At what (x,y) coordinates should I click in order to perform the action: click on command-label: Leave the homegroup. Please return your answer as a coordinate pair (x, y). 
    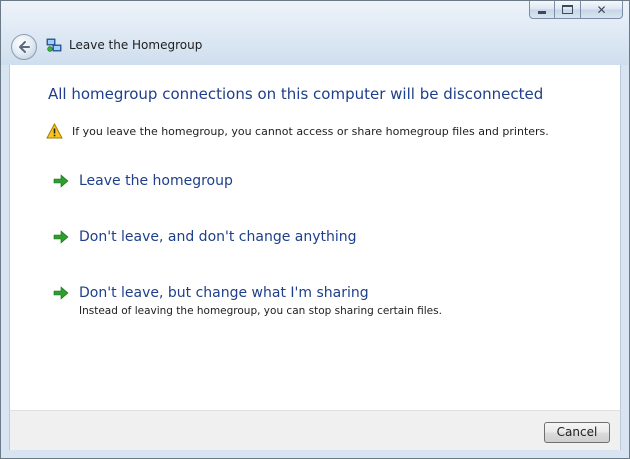
    Looking at the image, I should click on (156, 181).